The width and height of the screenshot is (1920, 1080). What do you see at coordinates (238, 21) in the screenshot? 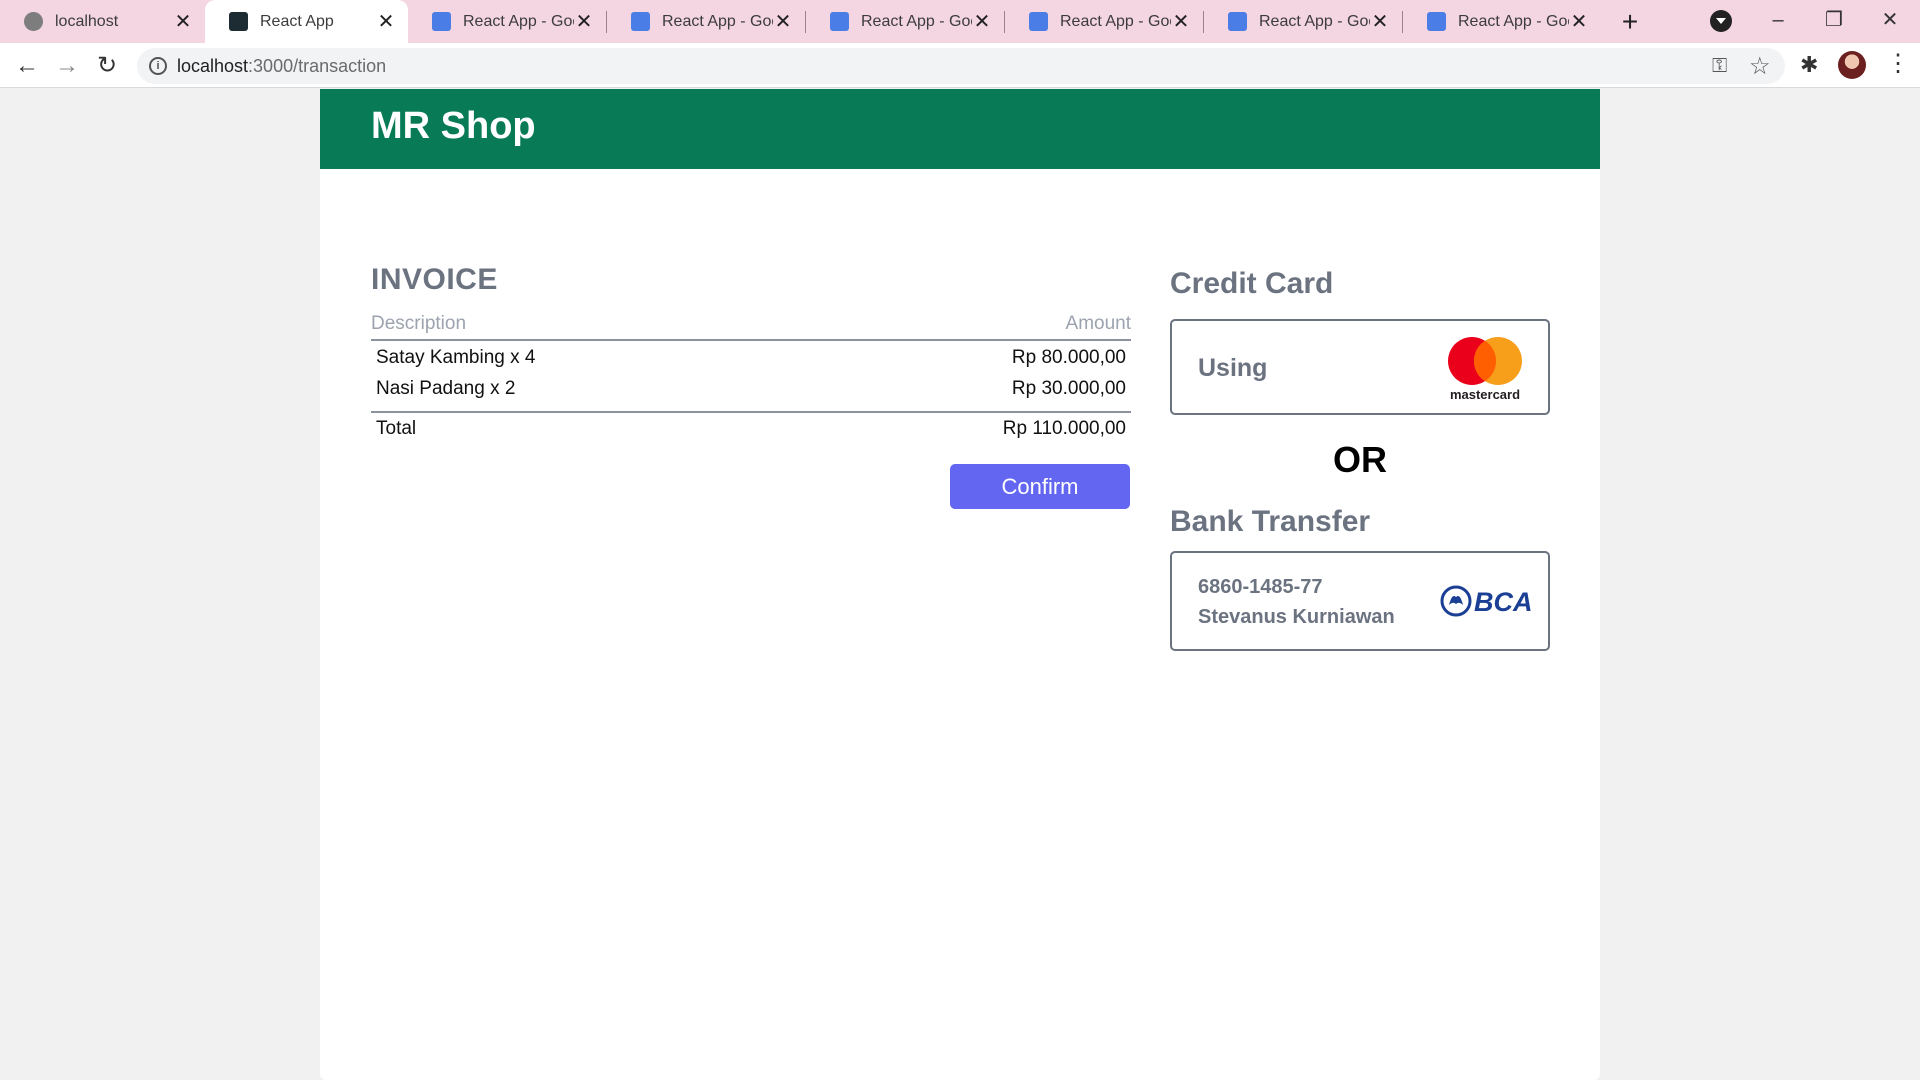
I see `react-icon` at bounding box center [238, 21].